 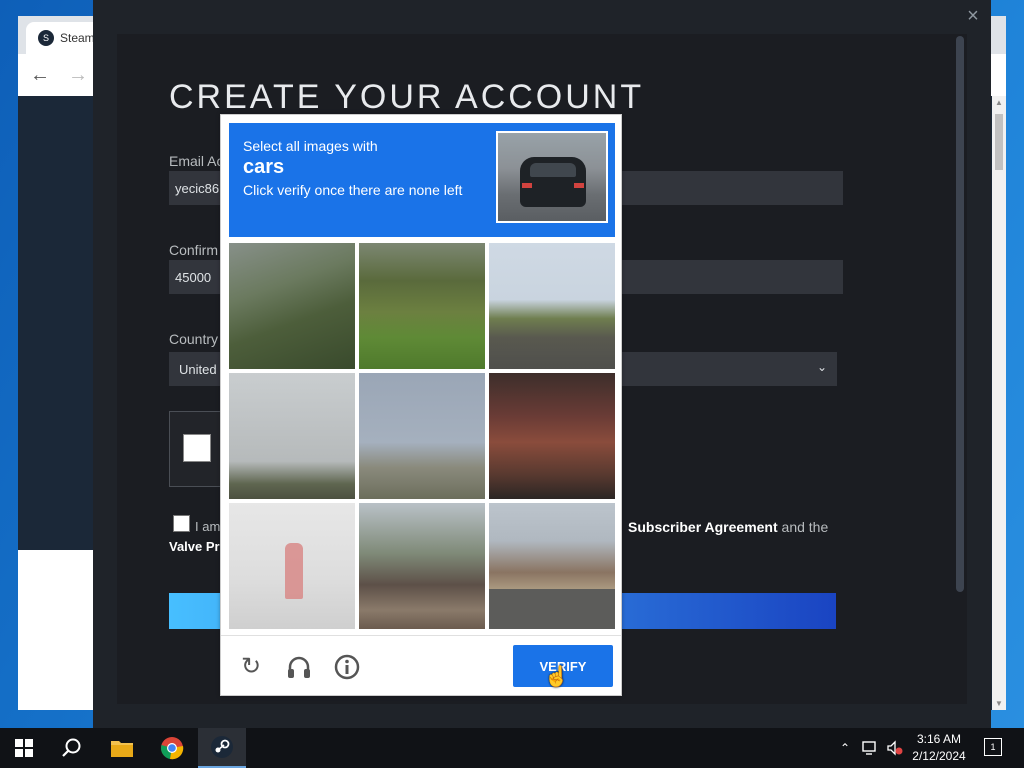 I want to click on modal-scrollbar, so click(x=960, y=369).